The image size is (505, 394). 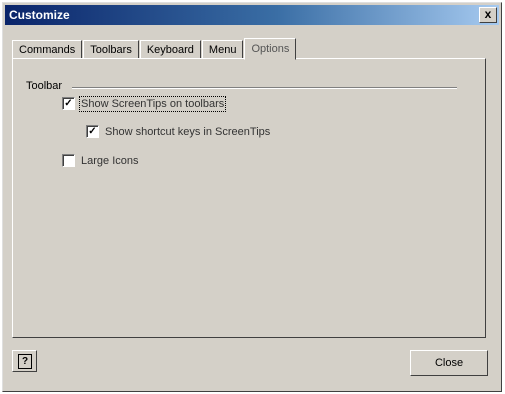 I want to click on close-icon: x, so click(x=488, y=15).